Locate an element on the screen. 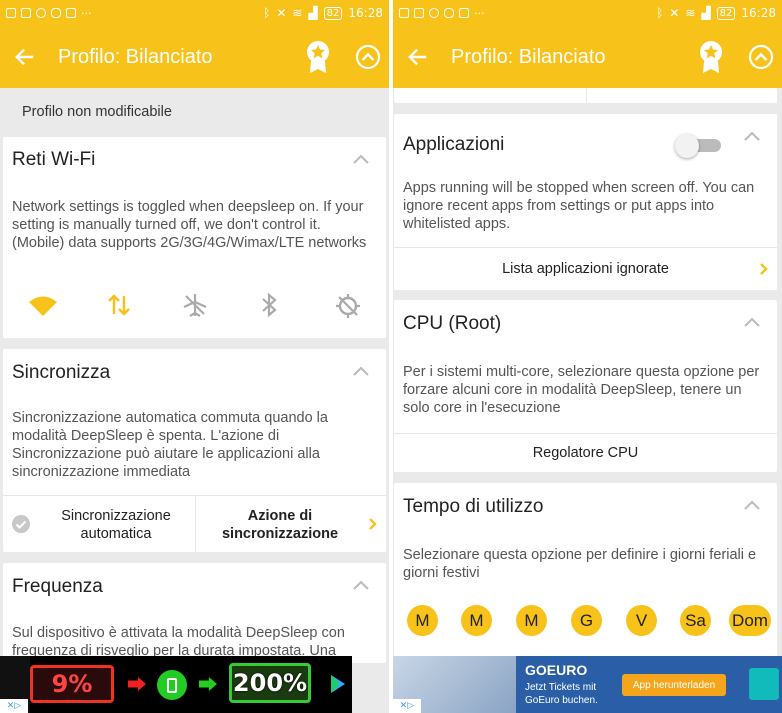 The width and height of the screenshot is (782, 713). ad-brand: GOEURO is located at coordinates (556, 670).